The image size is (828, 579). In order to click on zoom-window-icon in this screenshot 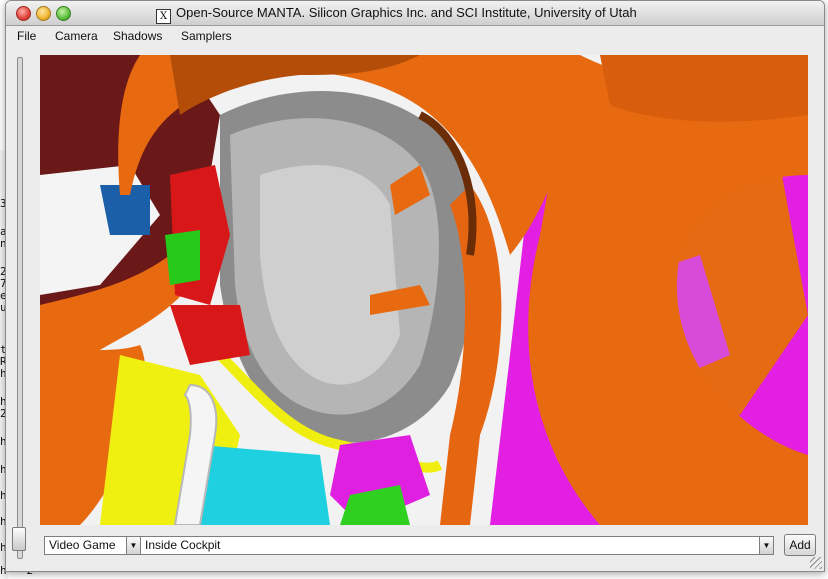, I will do `click(63, 13)`.